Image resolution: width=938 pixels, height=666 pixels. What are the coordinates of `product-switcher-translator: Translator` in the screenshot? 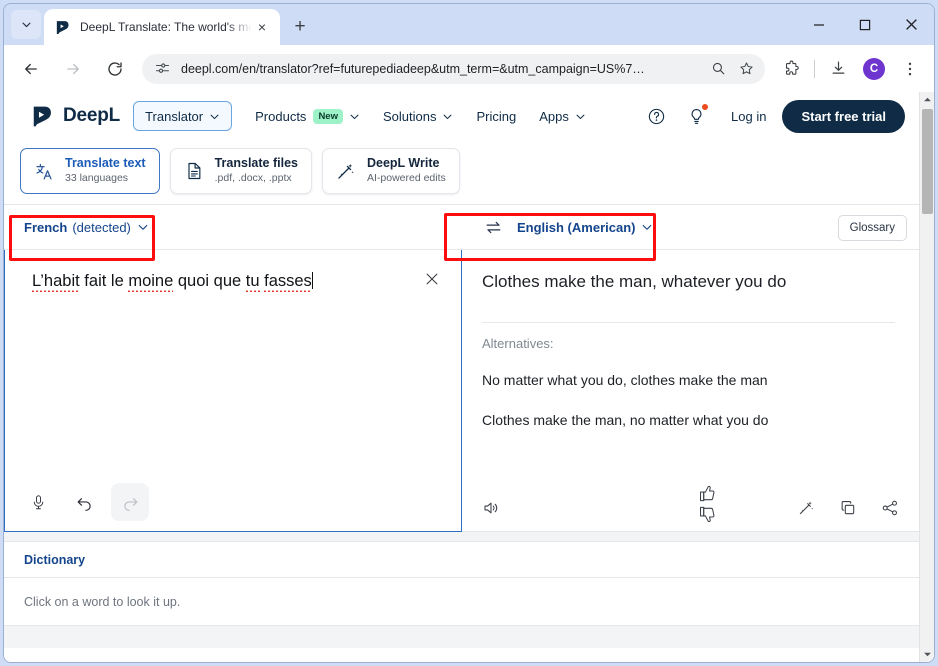 It's located at (183, 116).